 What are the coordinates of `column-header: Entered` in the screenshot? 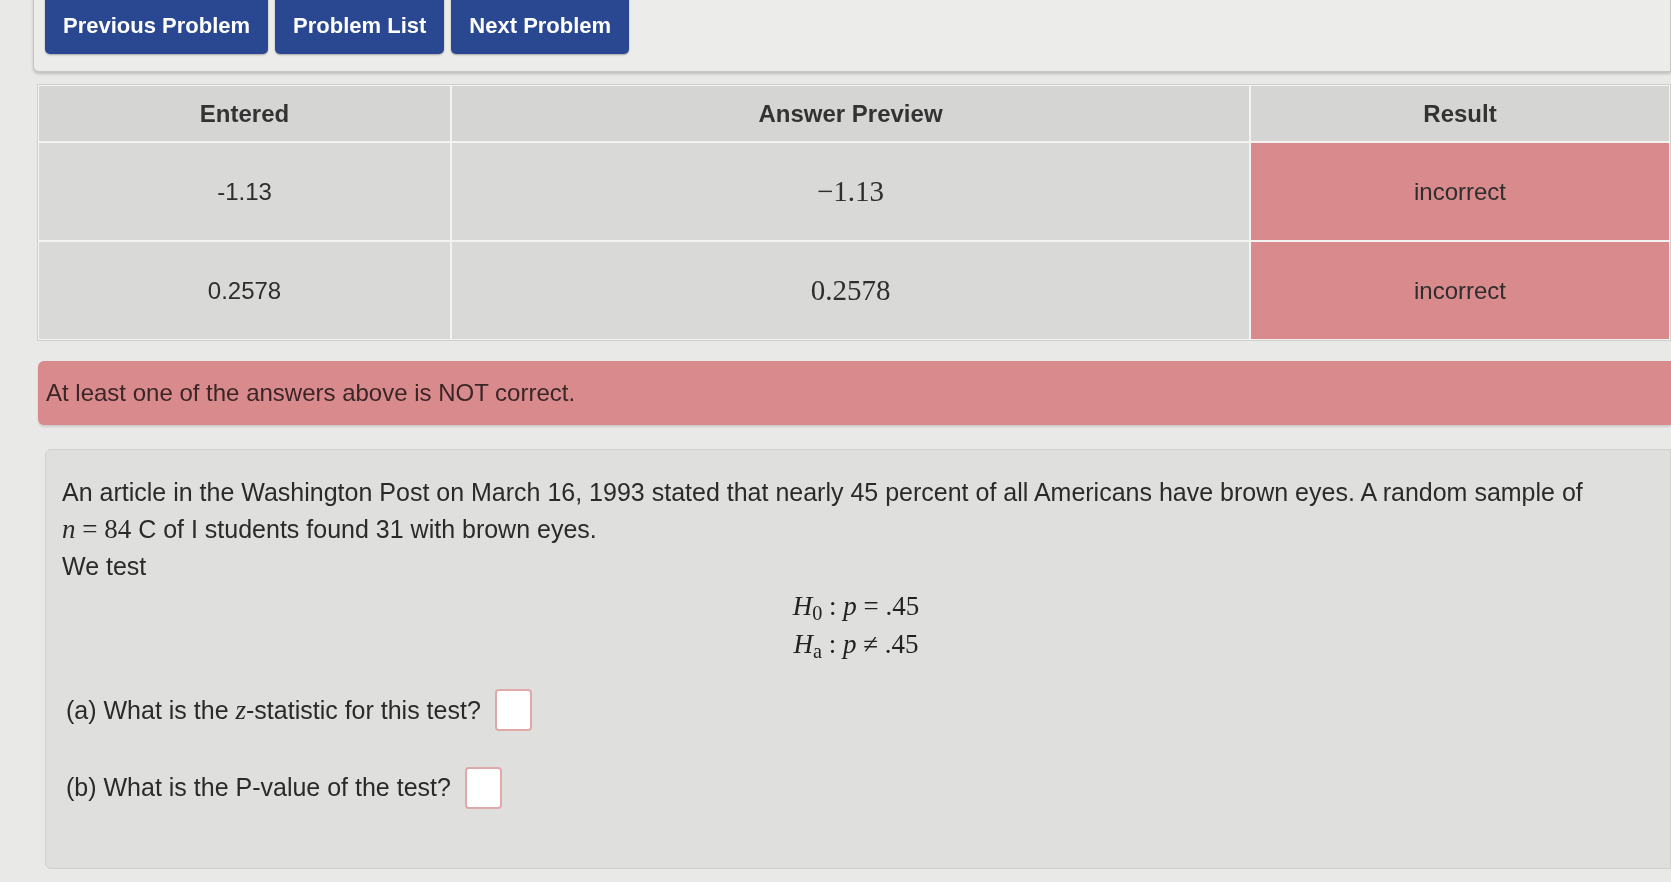 It's located at (244, 113).